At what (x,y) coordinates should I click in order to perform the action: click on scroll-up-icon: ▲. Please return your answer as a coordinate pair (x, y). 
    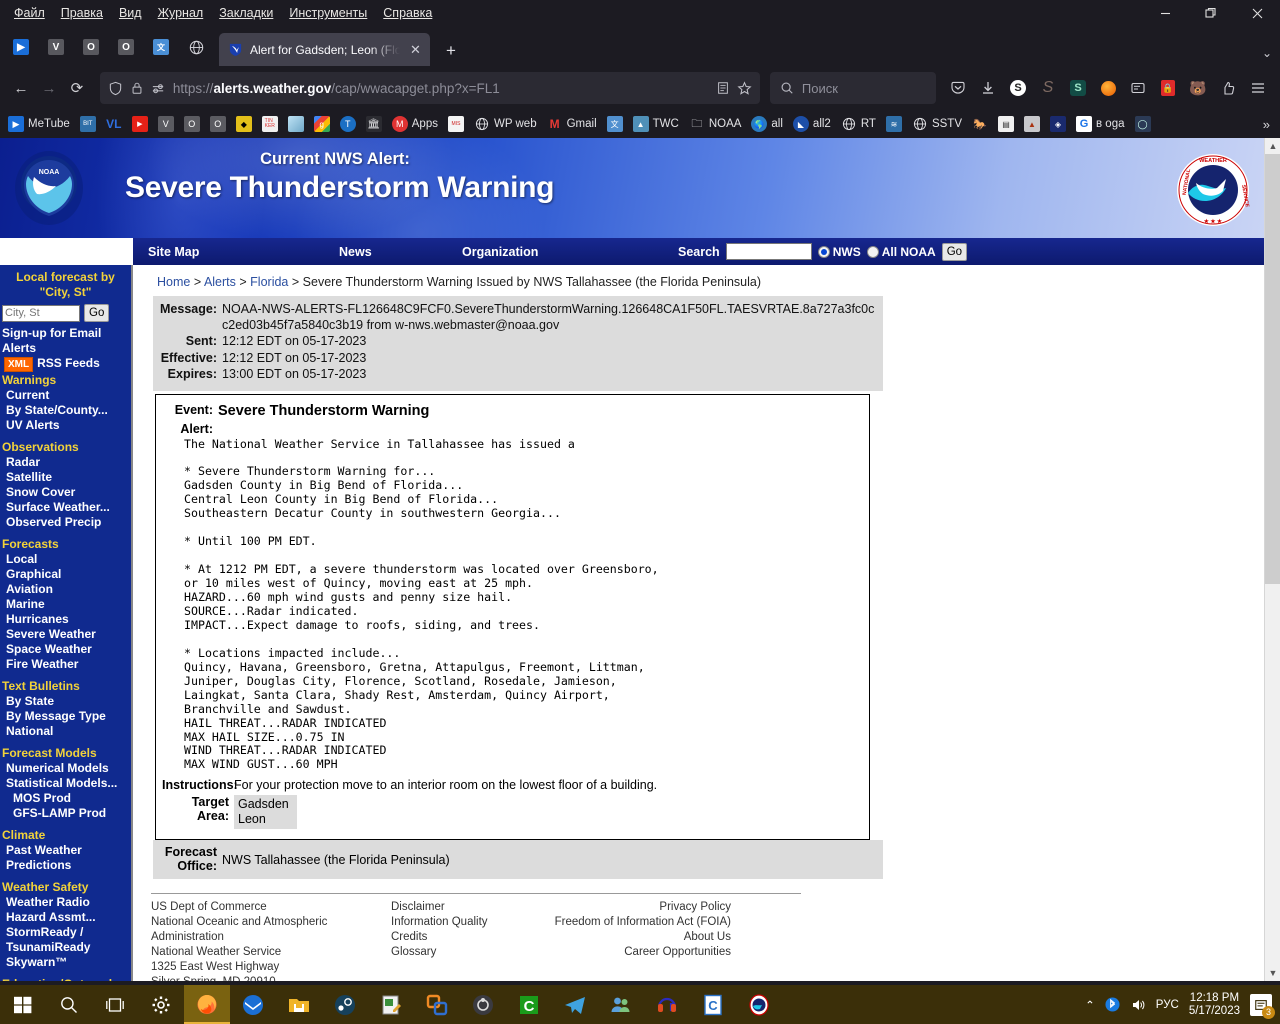
    Looking at the image, I should click on (1272, 146).